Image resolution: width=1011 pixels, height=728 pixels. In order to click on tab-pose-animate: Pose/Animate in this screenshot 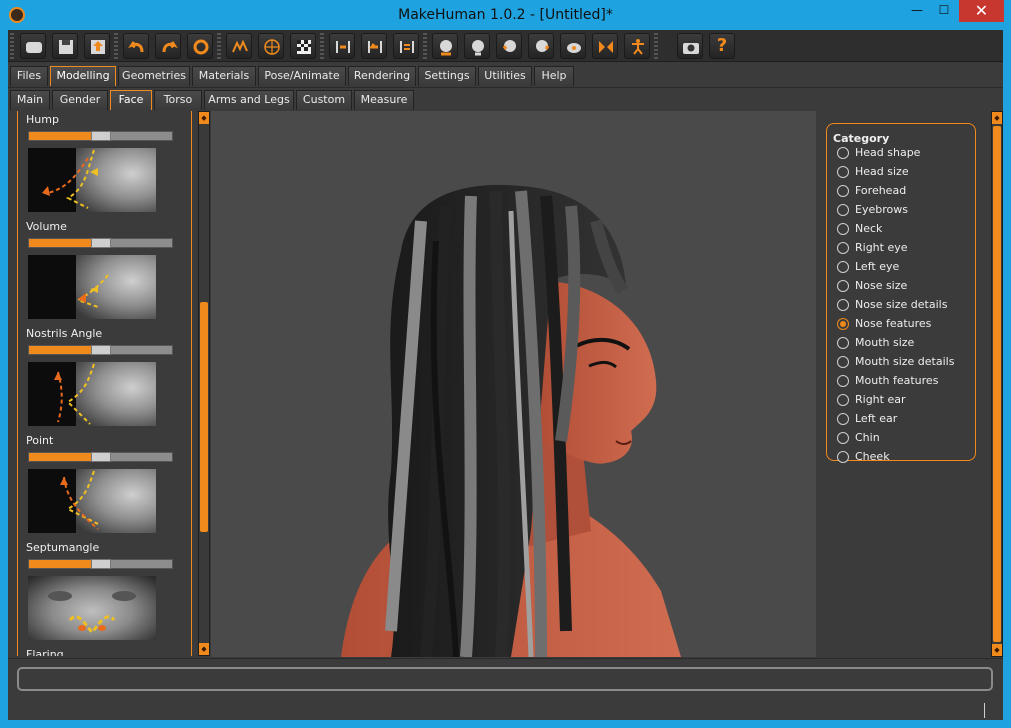, I will do `click(302, 76)`.